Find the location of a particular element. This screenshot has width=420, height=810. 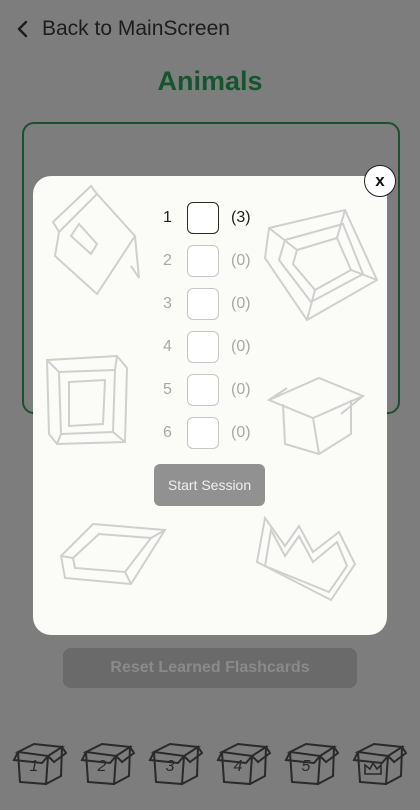

close-modal-button: x is located at coordinates (380, 181).